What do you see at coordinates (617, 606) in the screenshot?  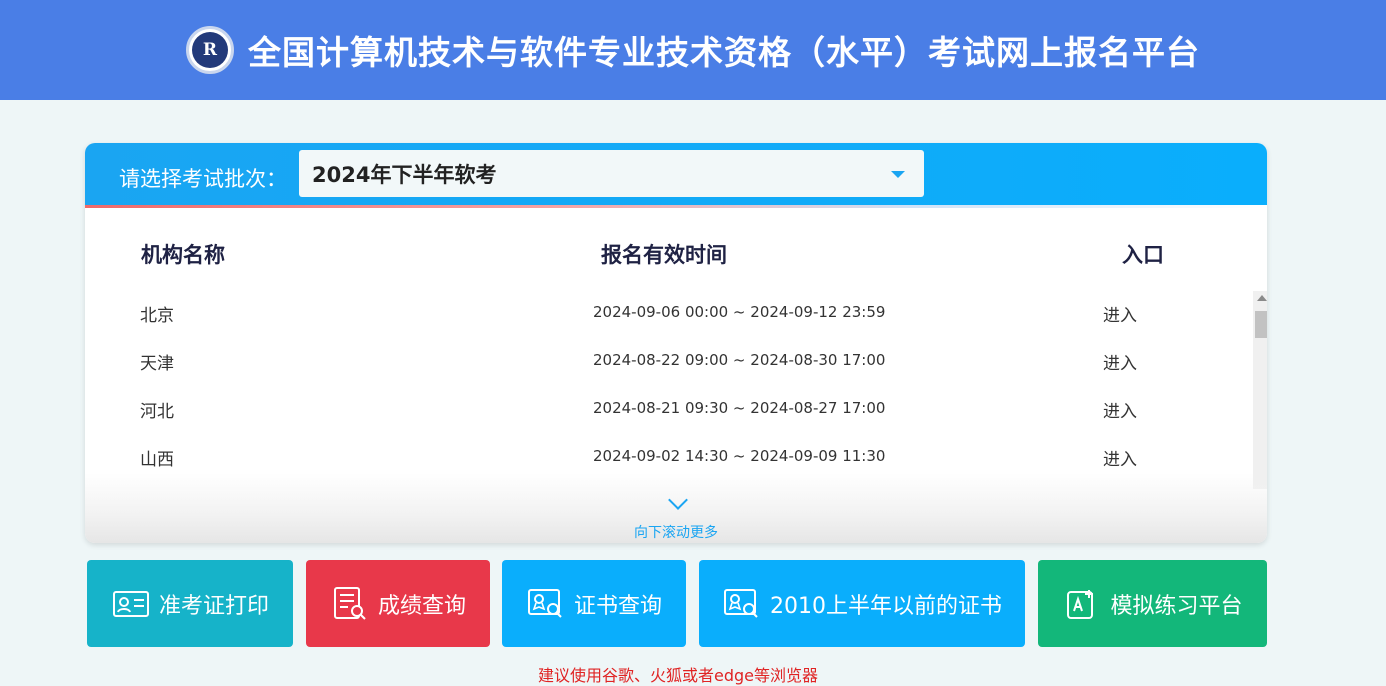 I see `button-label: 证书查询` at bounding box center [617, 606].